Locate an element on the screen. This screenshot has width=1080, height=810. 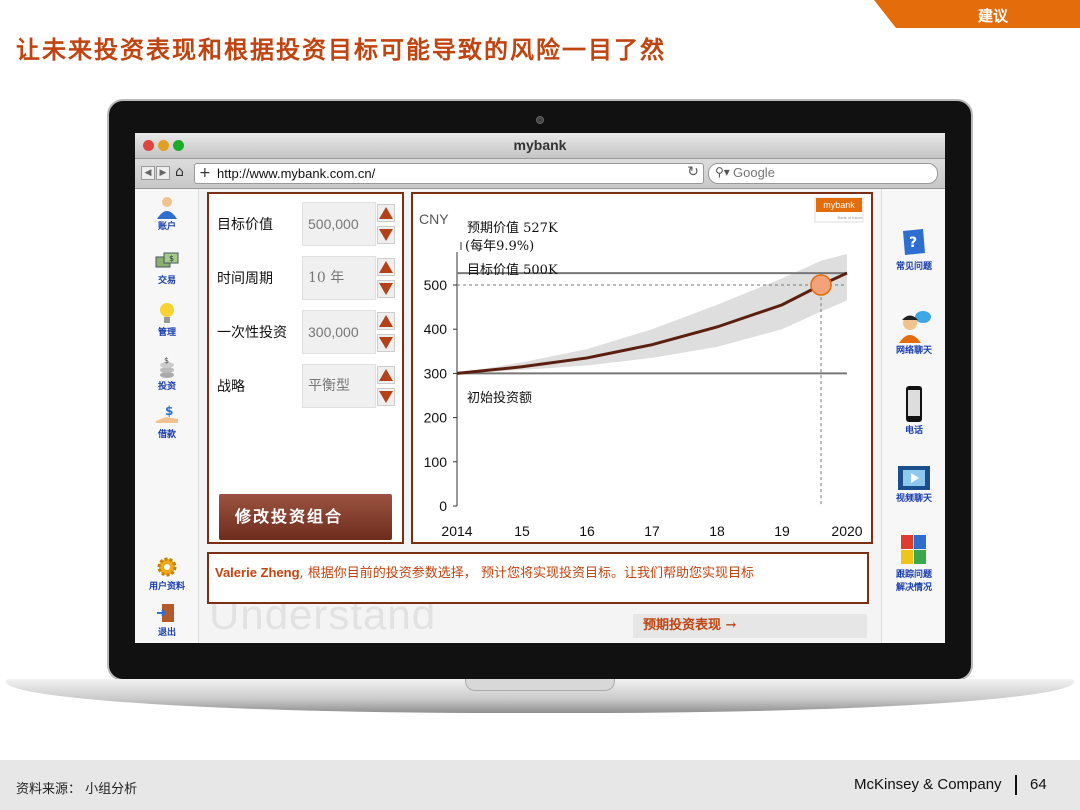
section-tag-label: 建议 is located at coordinates (992, 16).